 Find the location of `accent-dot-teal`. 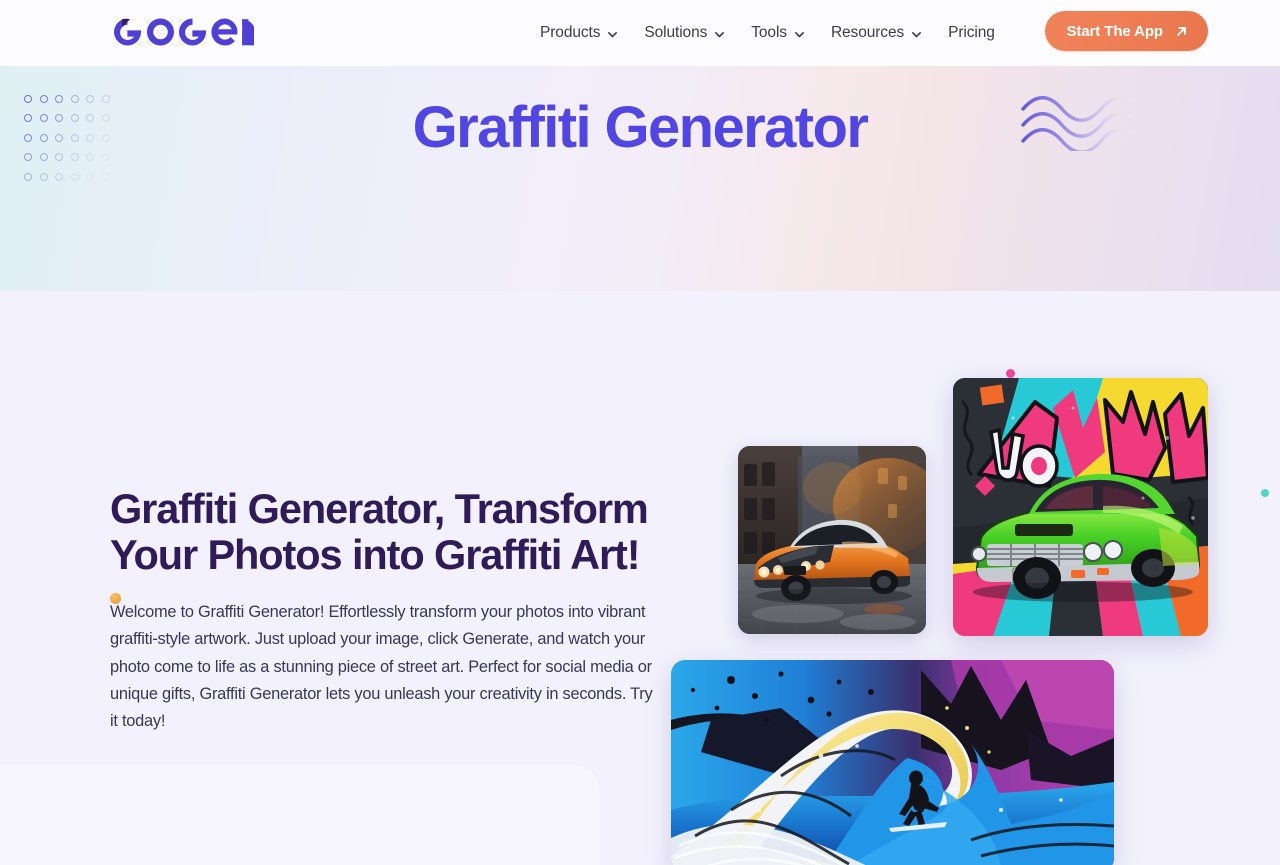

accent-dot-teal is located at coordinates (1265, 493).